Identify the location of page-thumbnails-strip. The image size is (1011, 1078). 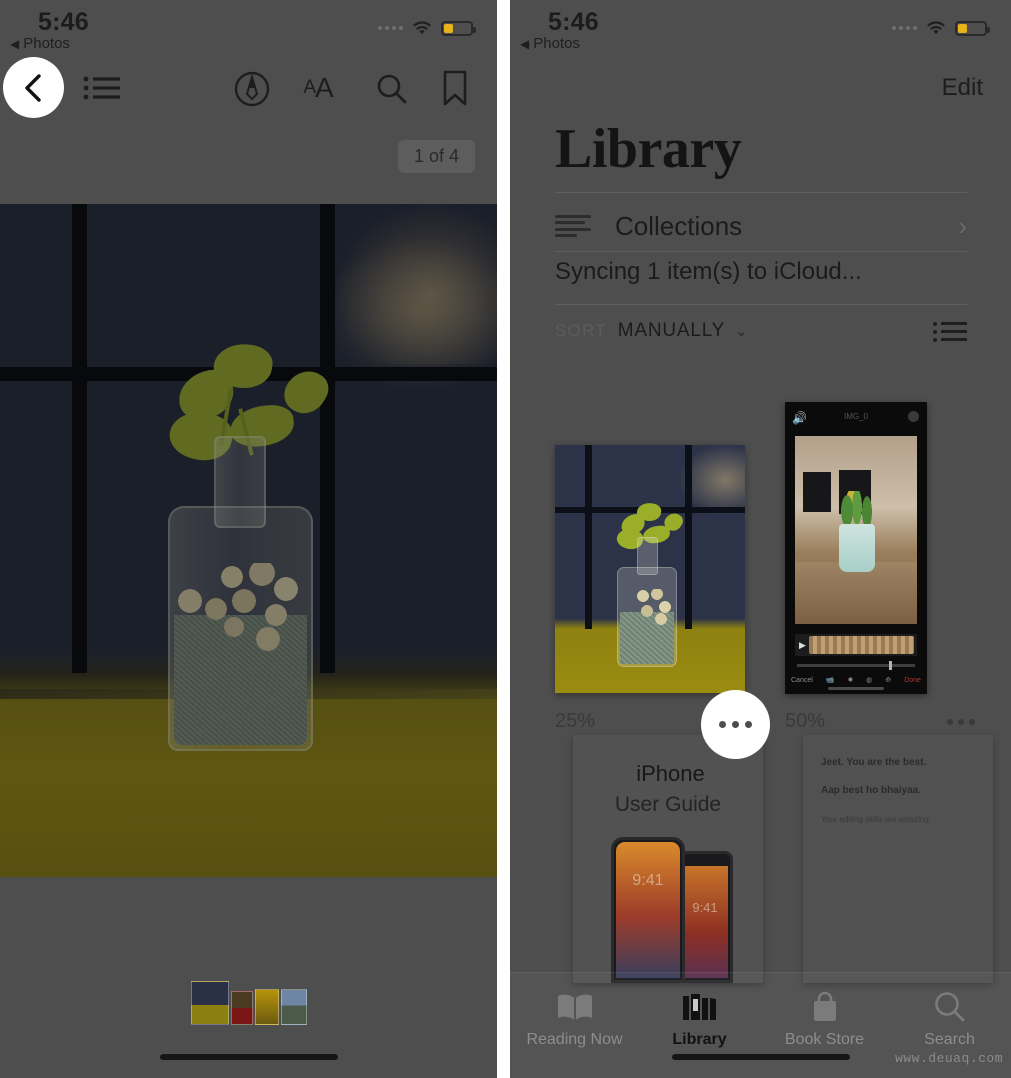
(249, 1003).